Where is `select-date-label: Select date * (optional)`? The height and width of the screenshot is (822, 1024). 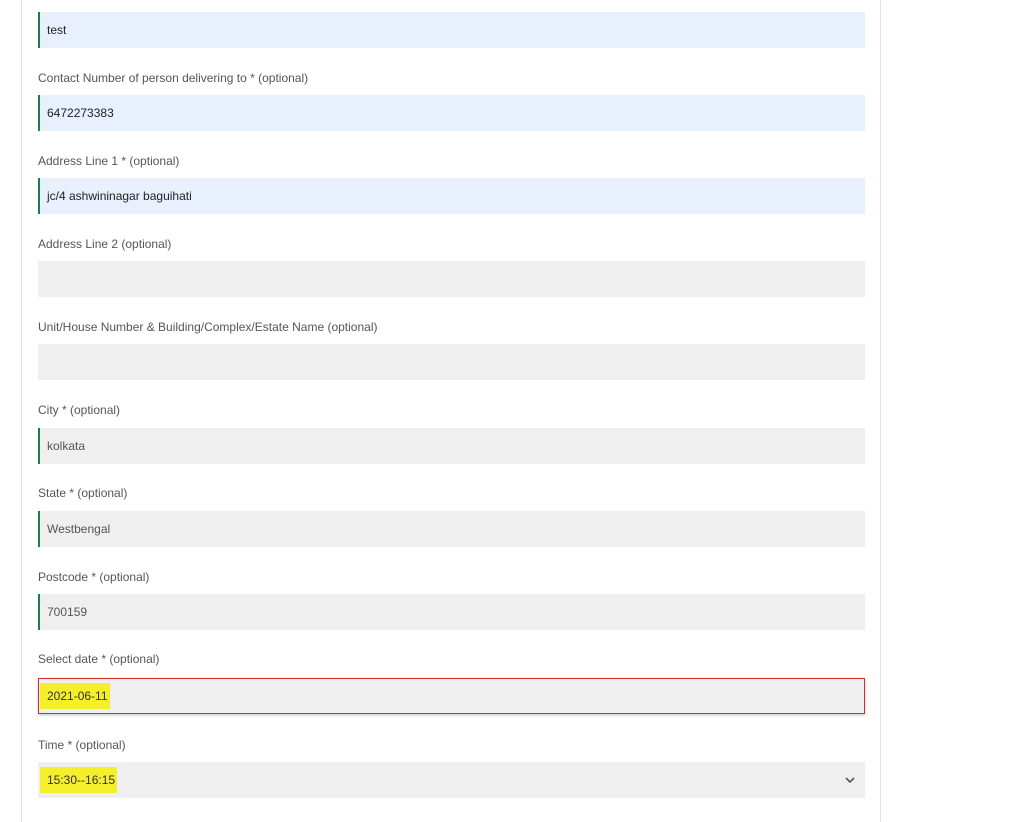
select-date-label: Select date * (optional) is located at coordinates (99, 659).